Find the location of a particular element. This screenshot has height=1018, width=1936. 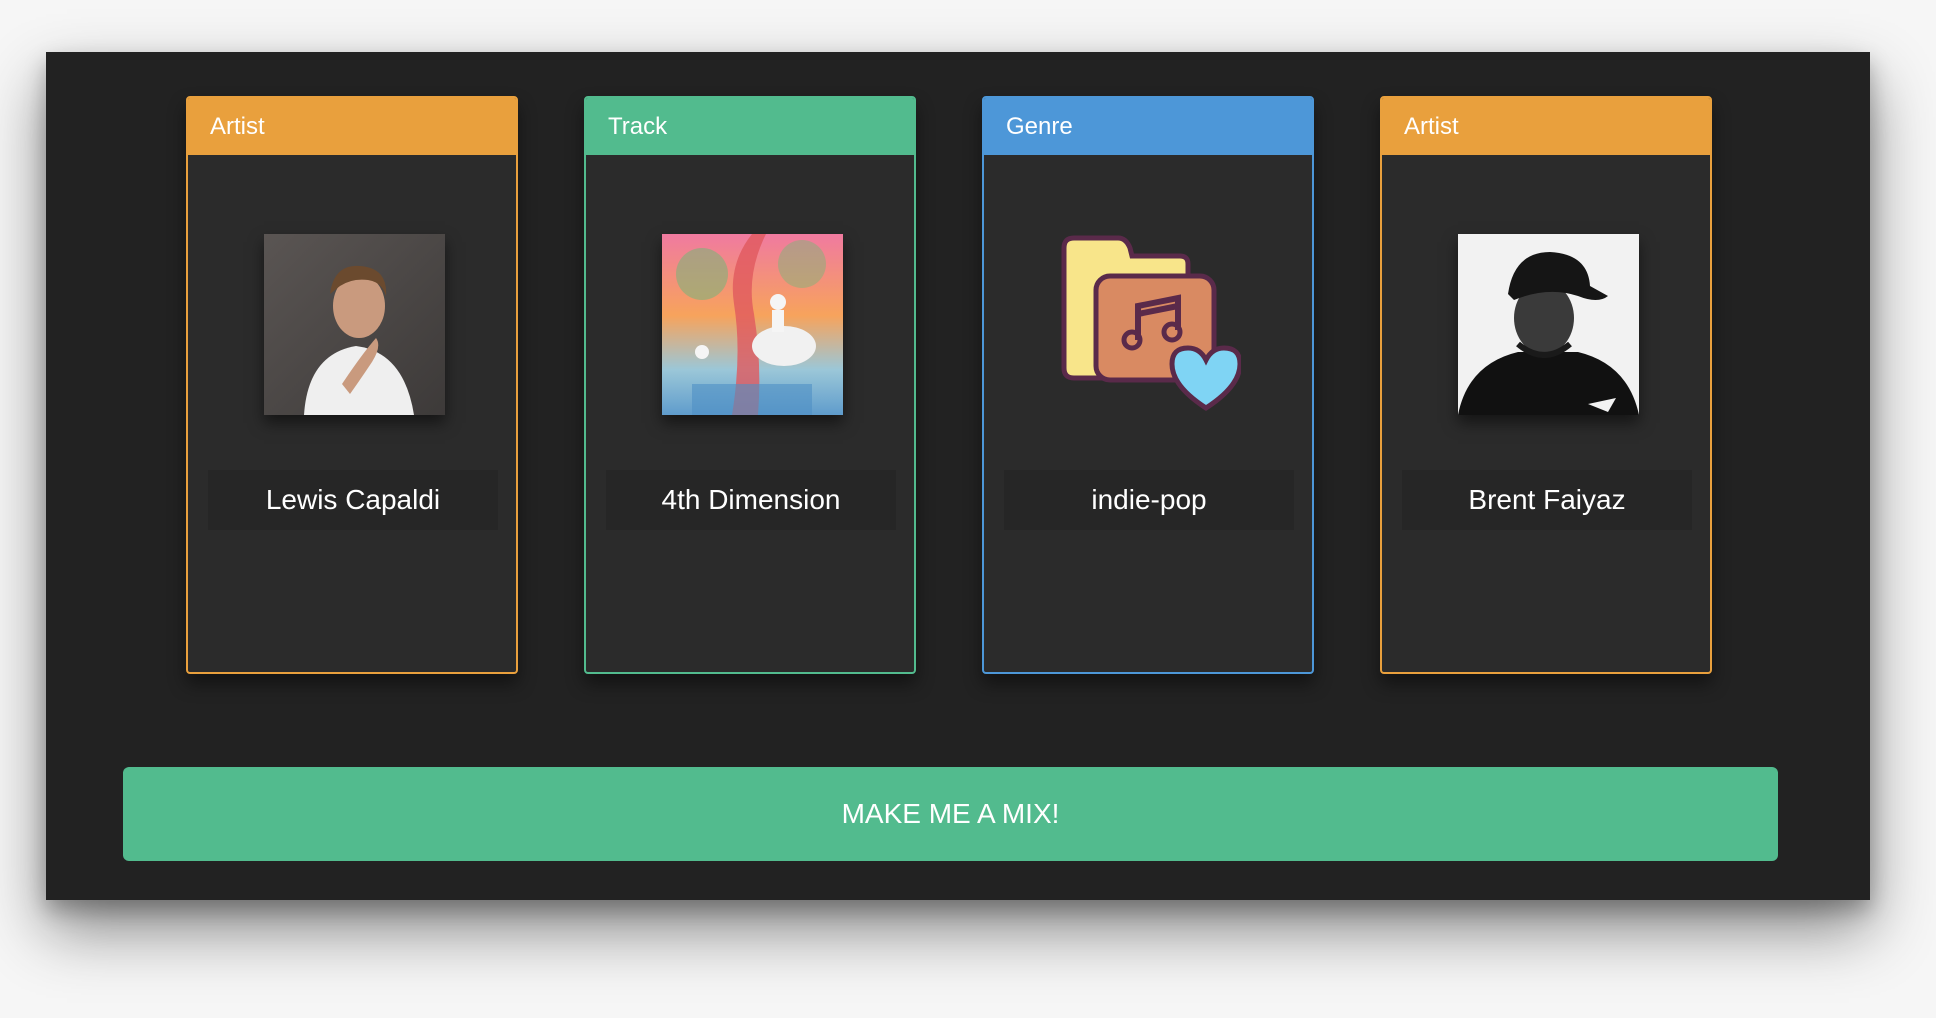

album-cover is located at coordinates (752, 324).